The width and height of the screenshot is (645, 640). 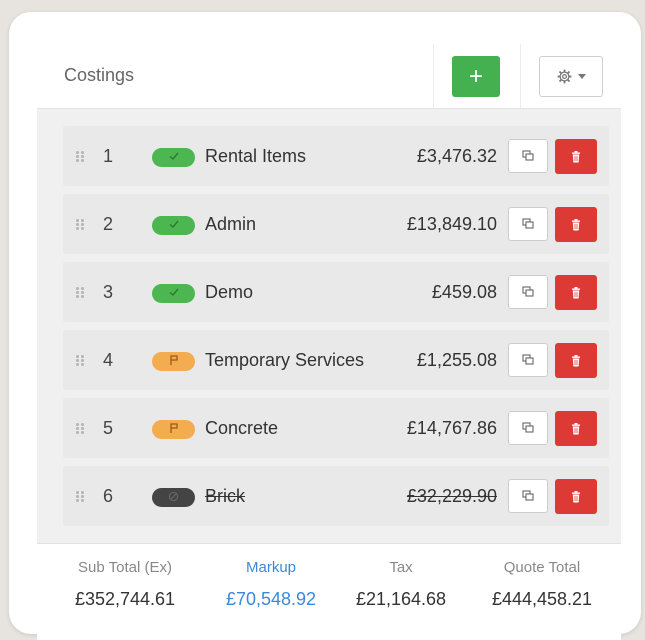 What do you see at coordinates (225, 496) in the screenshot?
I see `costing-name: Brick` at bounding box center [225, 496].